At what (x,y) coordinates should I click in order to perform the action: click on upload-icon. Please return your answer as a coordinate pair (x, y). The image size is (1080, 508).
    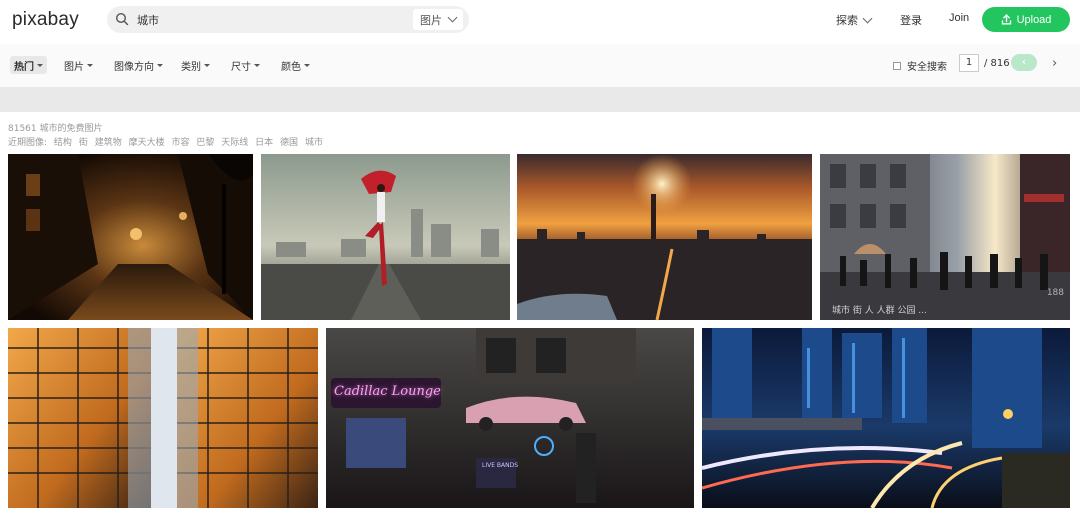
    Looking at the image, I should click on (1006, 19).